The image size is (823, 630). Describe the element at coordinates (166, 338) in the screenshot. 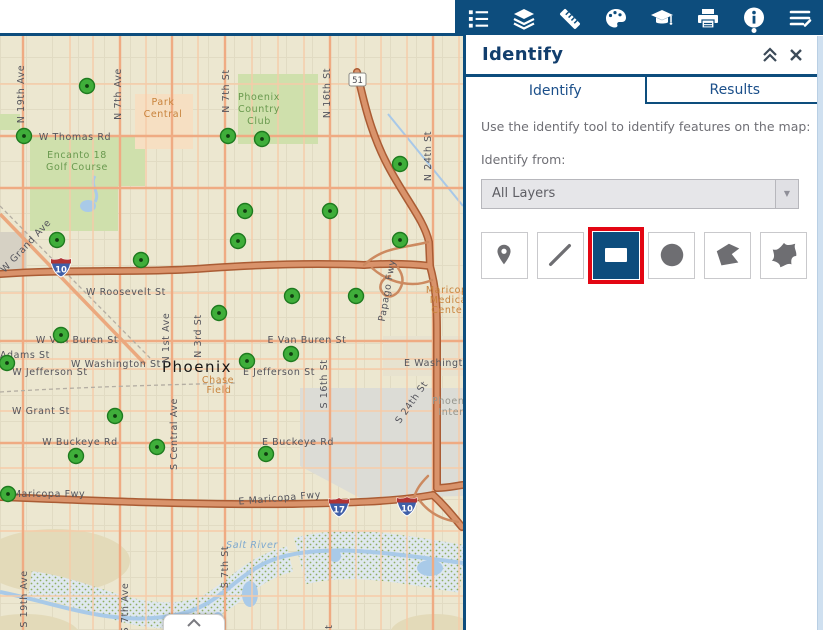

I see `map-label: N 1st Ave` at that location.